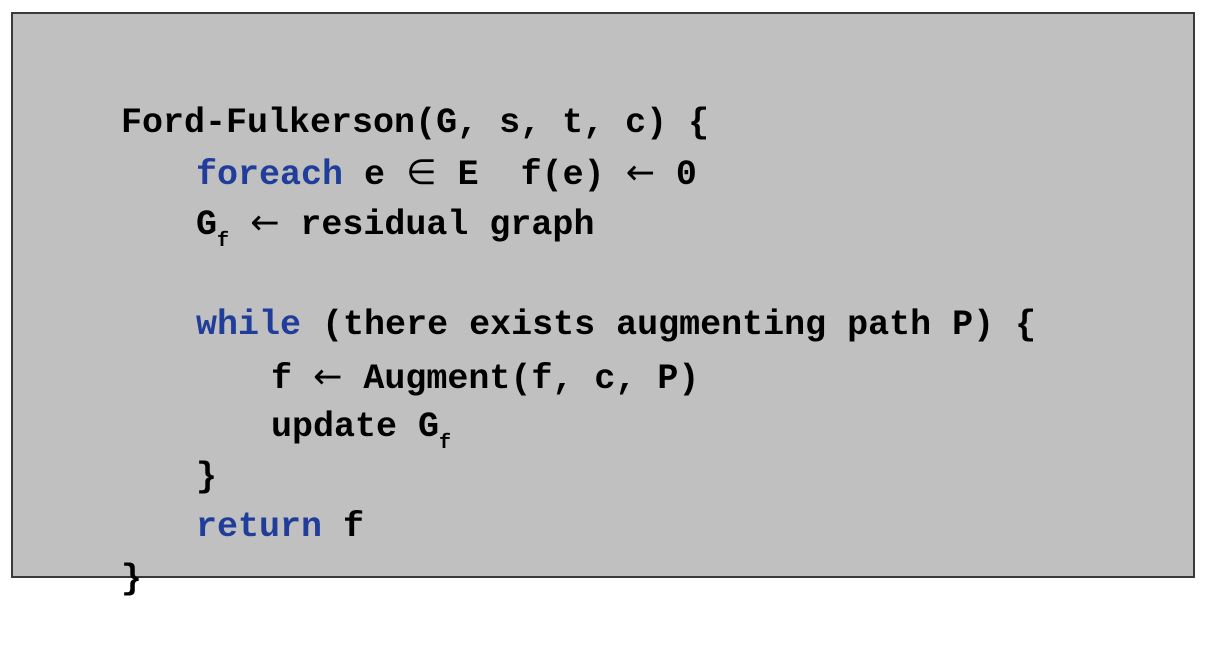 The image size is (1210, 654). Describe the element at coordinates (445, 443) in the screenshot. I see `update-subscript: f` at that location.